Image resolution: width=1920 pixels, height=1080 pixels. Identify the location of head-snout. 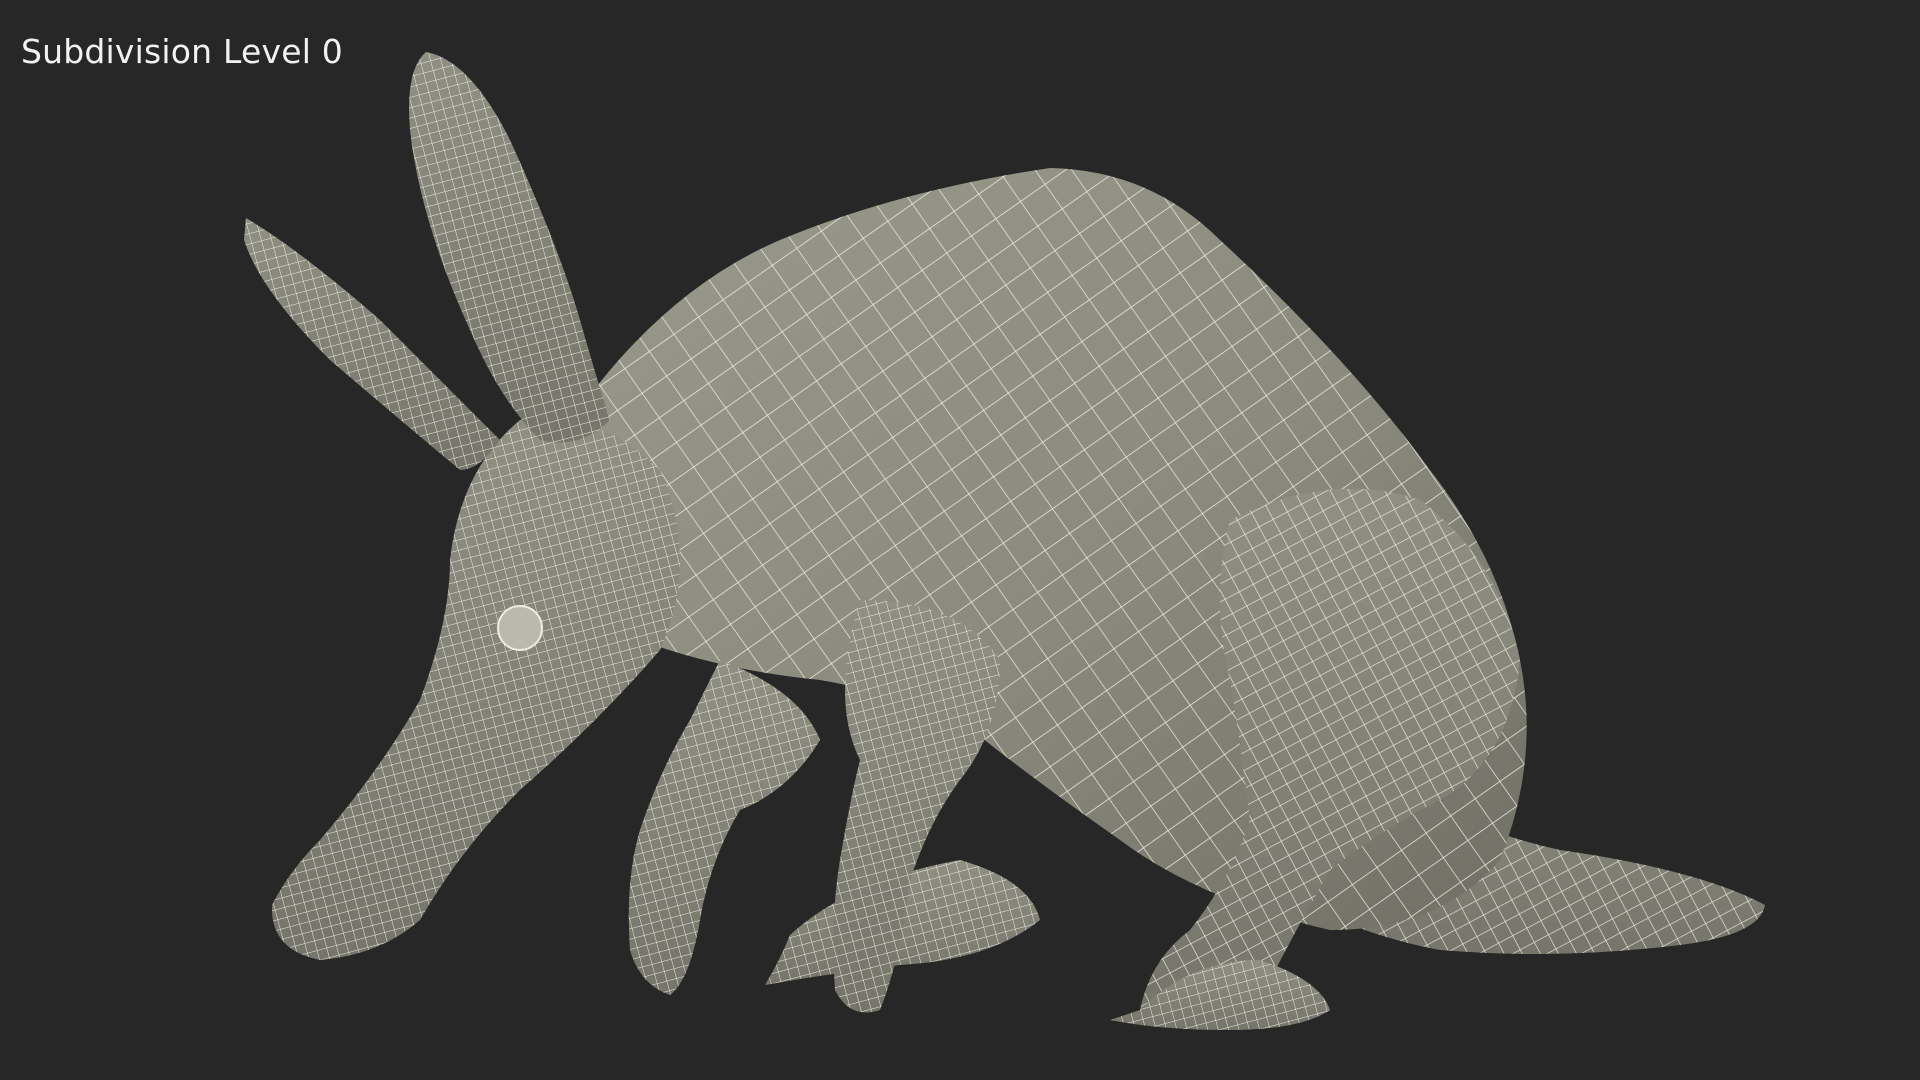
(475, 689).